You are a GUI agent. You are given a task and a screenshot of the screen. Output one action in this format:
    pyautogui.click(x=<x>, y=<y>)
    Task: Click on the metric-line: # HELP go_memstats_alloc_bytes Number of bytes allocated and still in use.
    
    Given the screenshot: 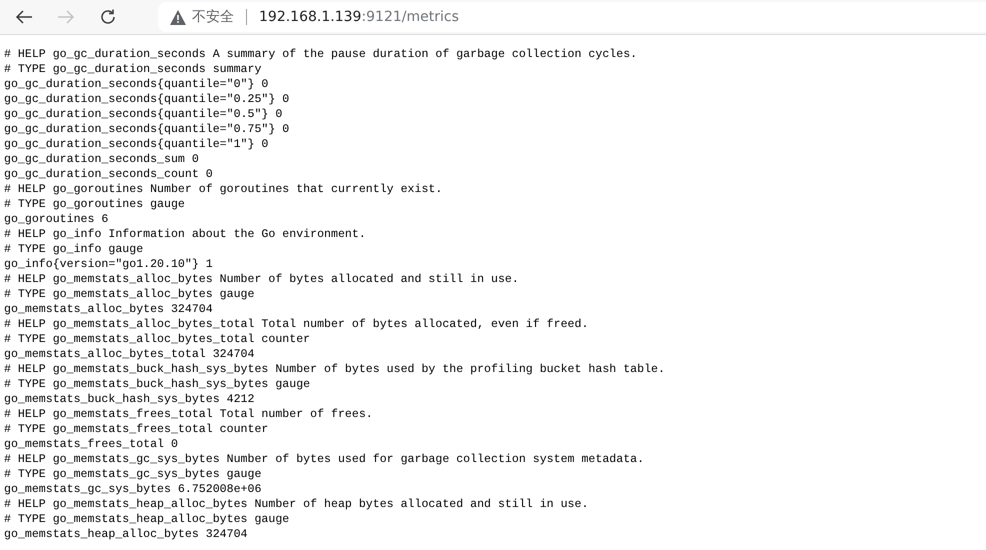 What is the action you would take?
    pyautogui.click(x=262, y=279)
    